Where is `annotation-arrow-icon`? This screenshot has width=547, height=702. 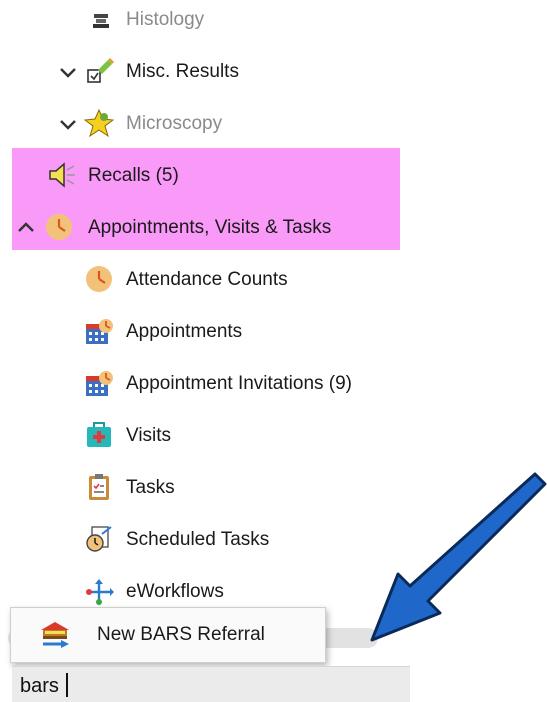 annotation-arrow-icon is located at coordinates (458, 557).